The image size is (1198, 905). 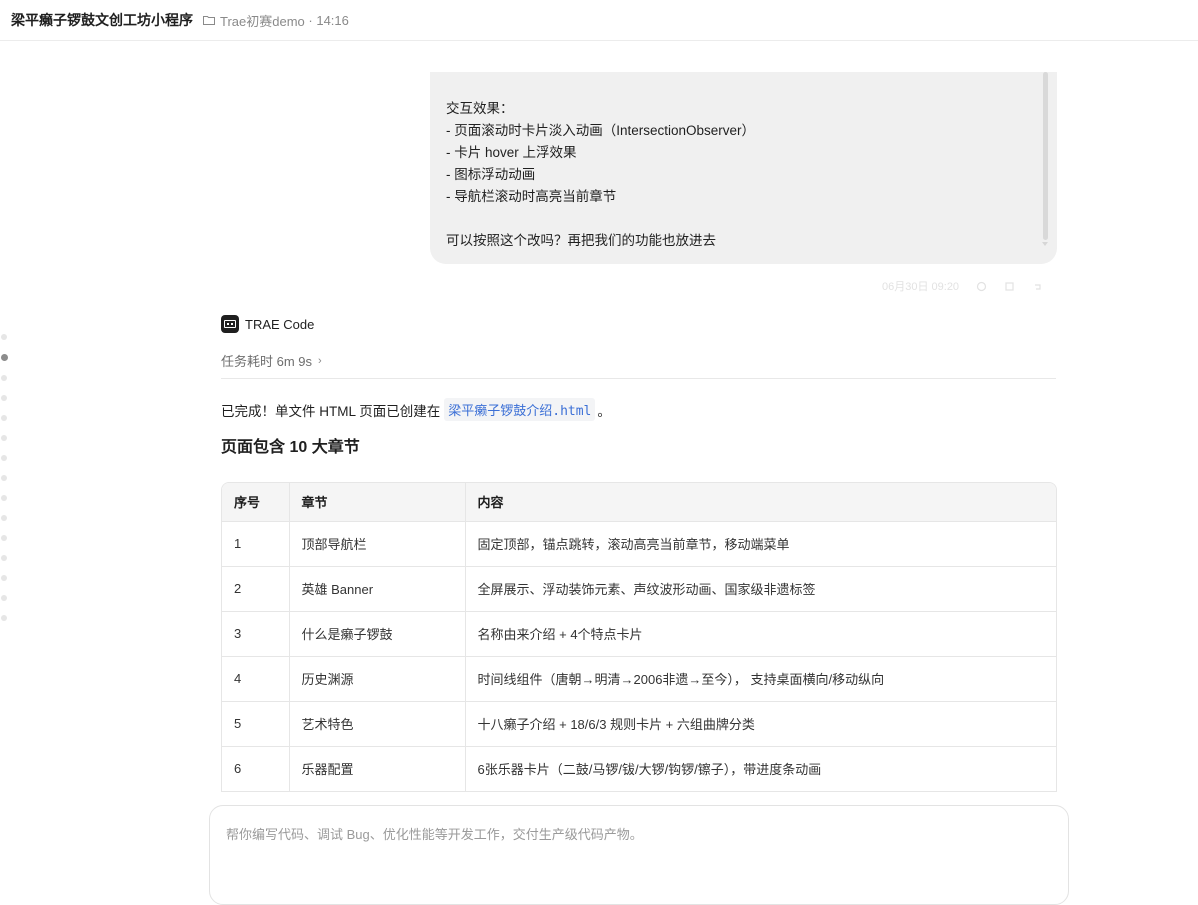 I want to click on completion-prefix: 已完成！单文件 HTML 页面已创建在, so click(x=331, y=411).